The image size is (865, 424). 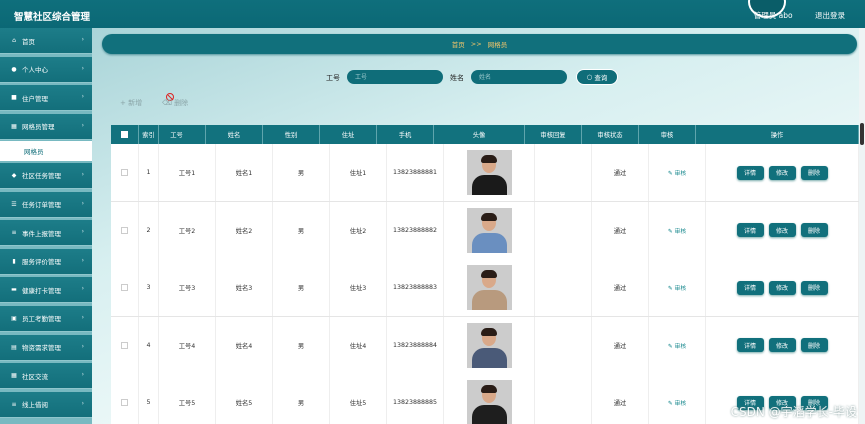 What do you see at coordinates (14, 376) in the screenshot?
I see `chat-icon: ▦` at bounding box center [14, 376].